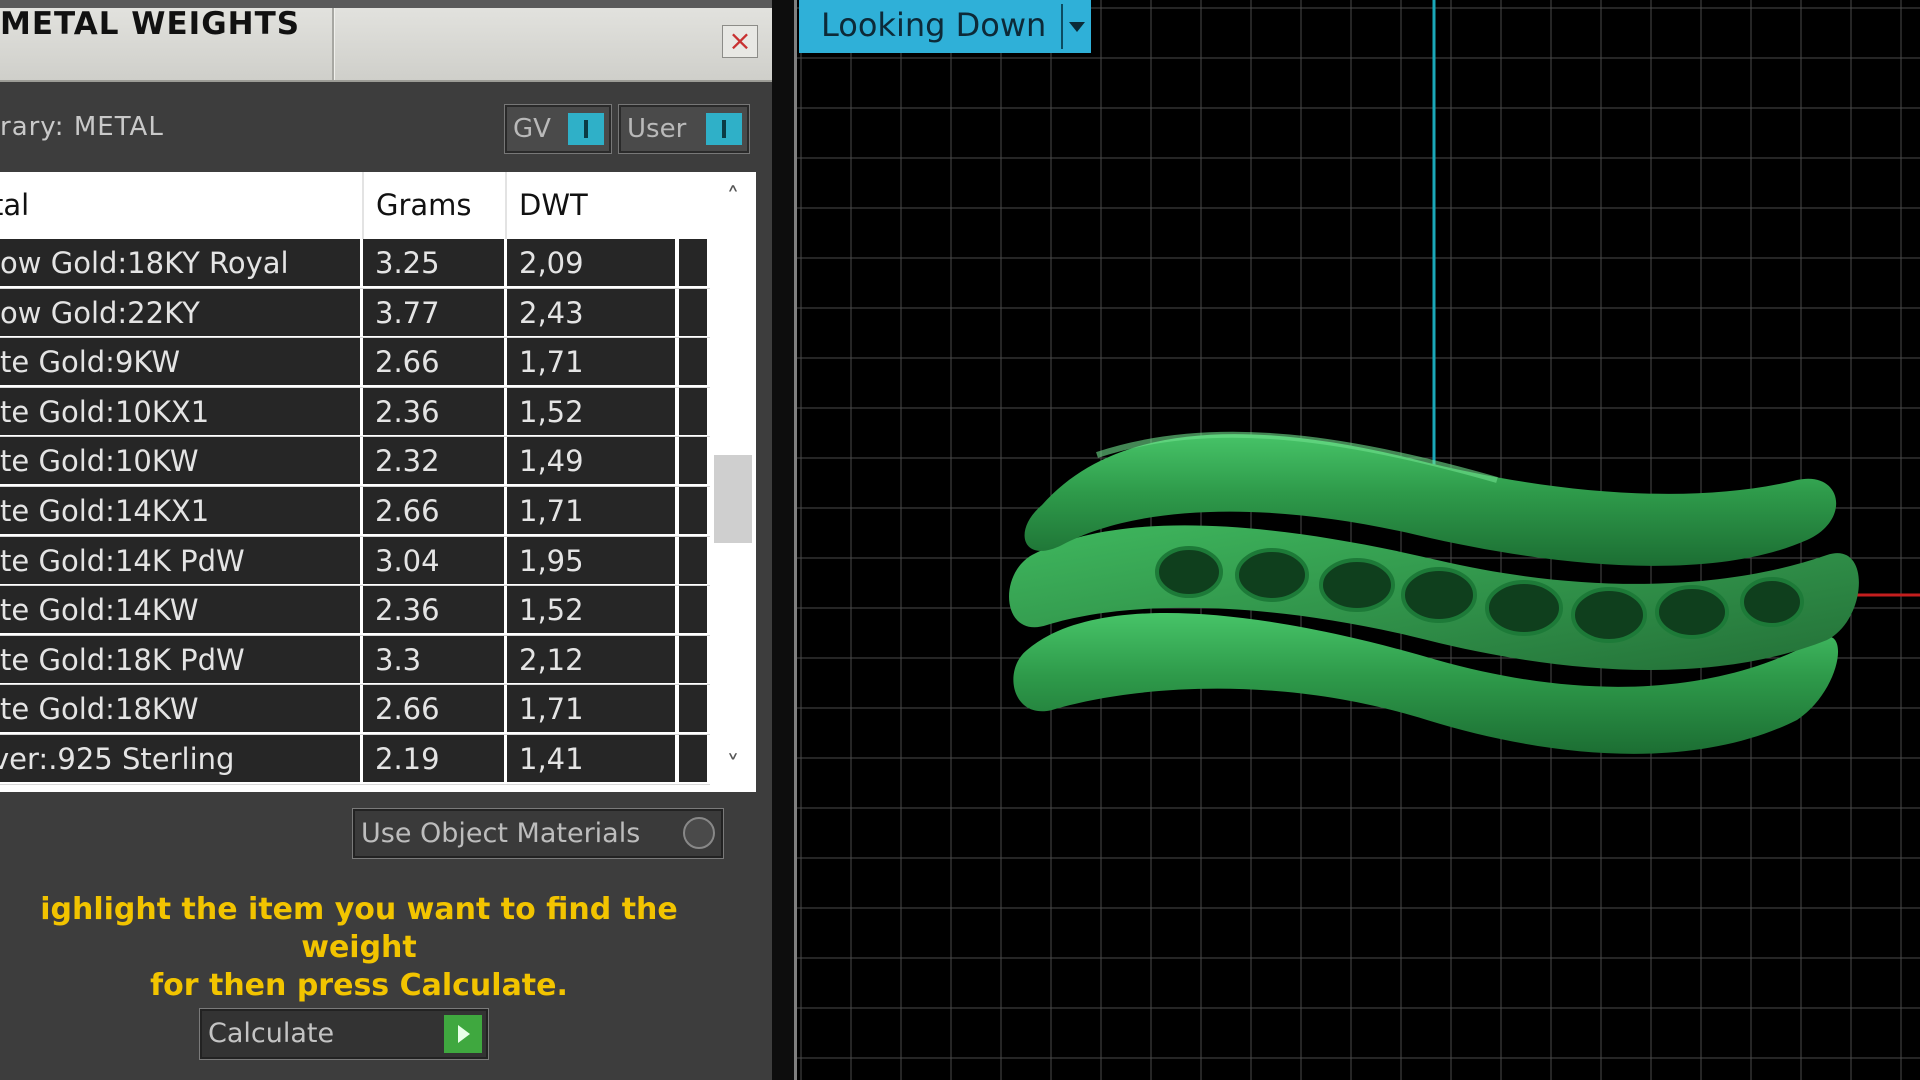 This screenshot has width=1920, height=1080. What do you see at coordinates (1076, 26) in the screenshot?
I see `chevron-down-icon` at bounding box center [1076, 26].